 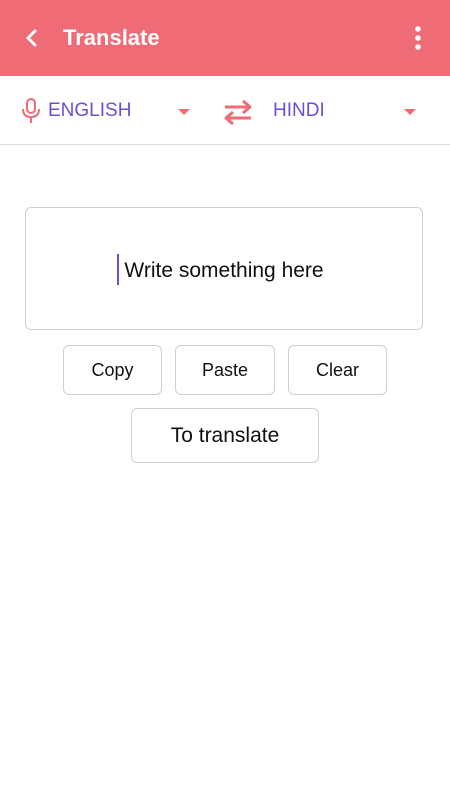 What do you see at coordinates (337, 370) in the screenshot?
I see `clear-button: Clear` at bounding box center [337, 370].